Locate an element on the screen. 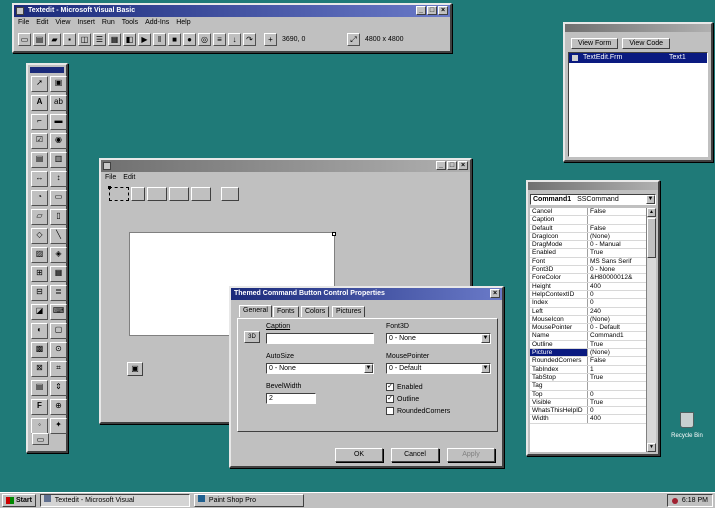 The height and width of the screenshot is (508, 715). tab-fonts: Fonts is located at coordinates (286, 311).